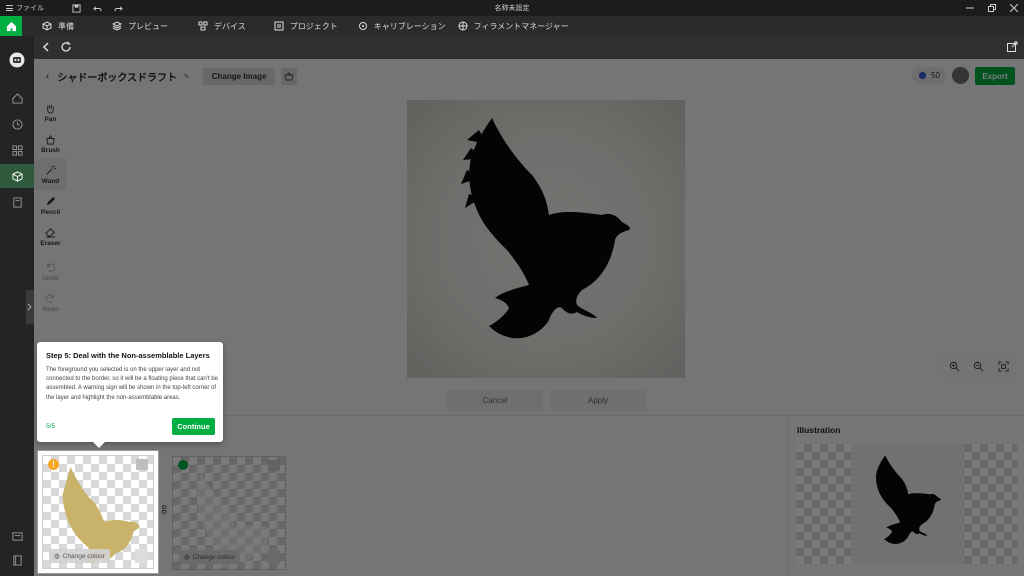 The height and width of the screenshot is (576, 1024). Describe the element at coordinates (1012, 47) in the screenshot. I see `external-link-icon` at that location.